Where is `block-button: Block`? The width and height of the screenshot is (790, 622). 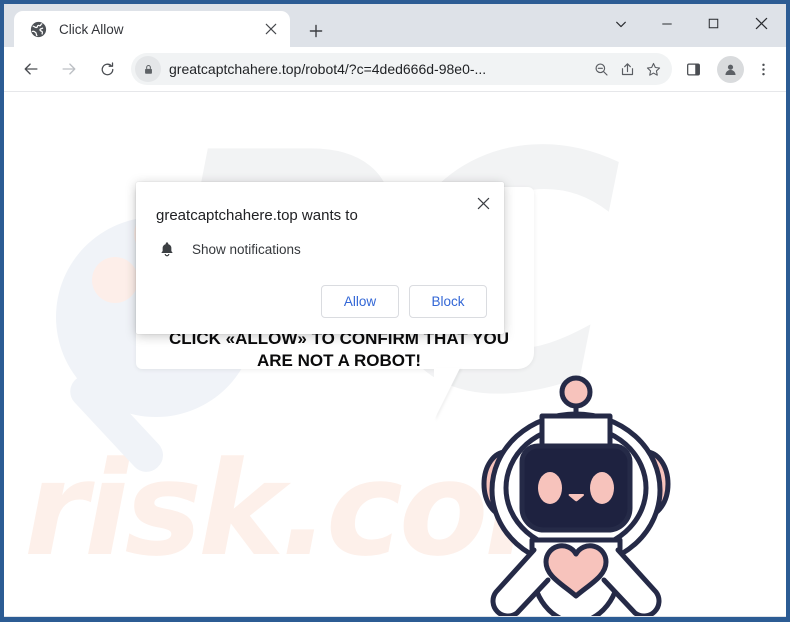
block-button: Block is located at coordinates (448, 301).